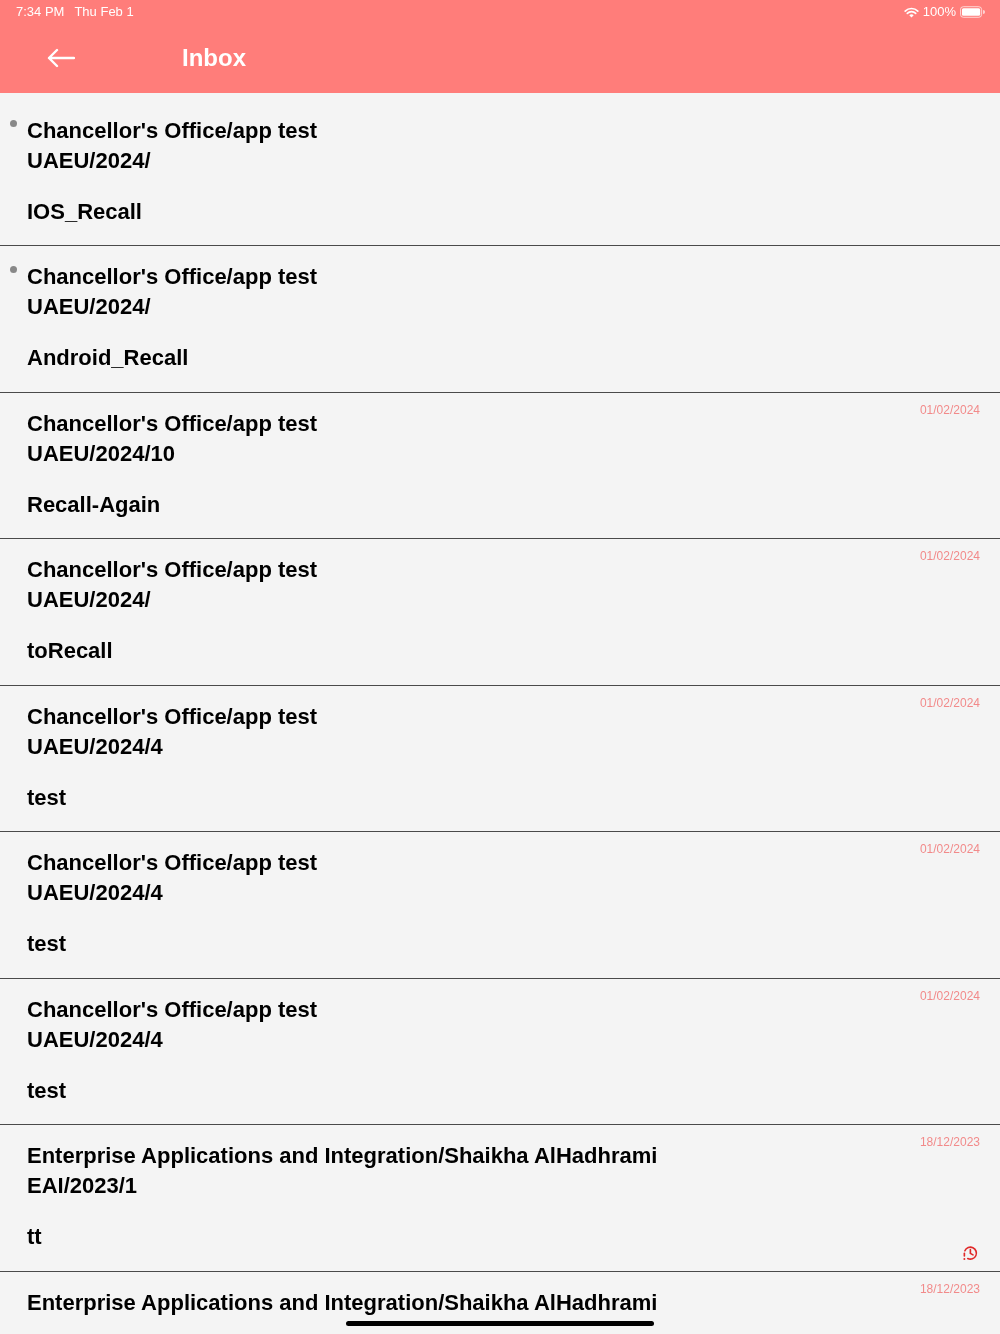 This screenshot has width=1000, height=1334. What do you see at coordinates (101, 453) in the screenshot?
I see `reference-number: UAEU/2024/10` at bounding box center [101, 453].